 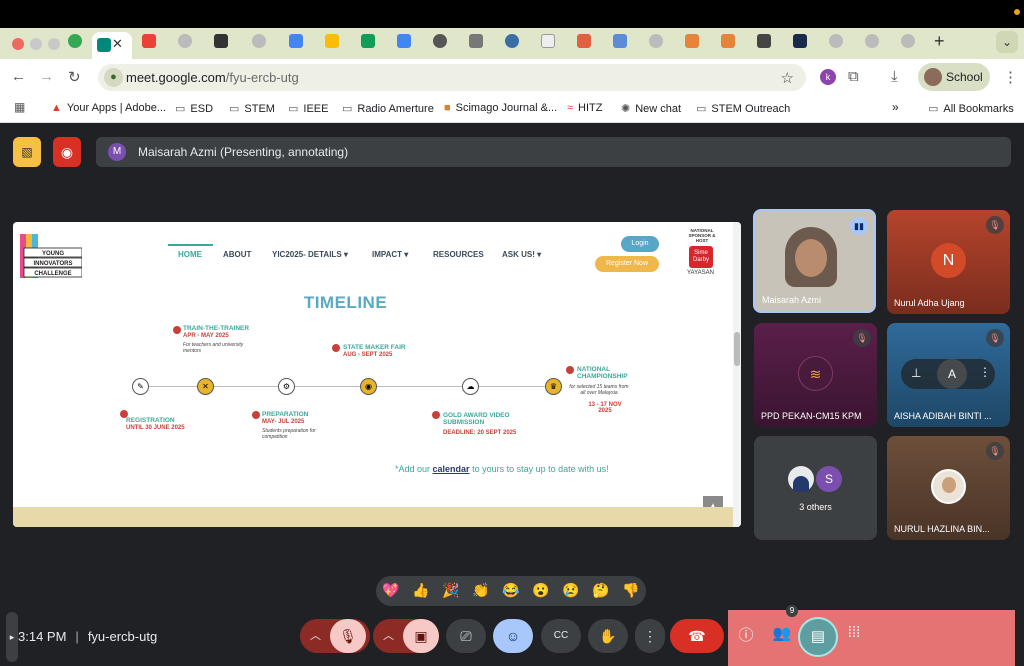 I want to click on reaction-clap-icon: 👏, so click(x=481, y=590).